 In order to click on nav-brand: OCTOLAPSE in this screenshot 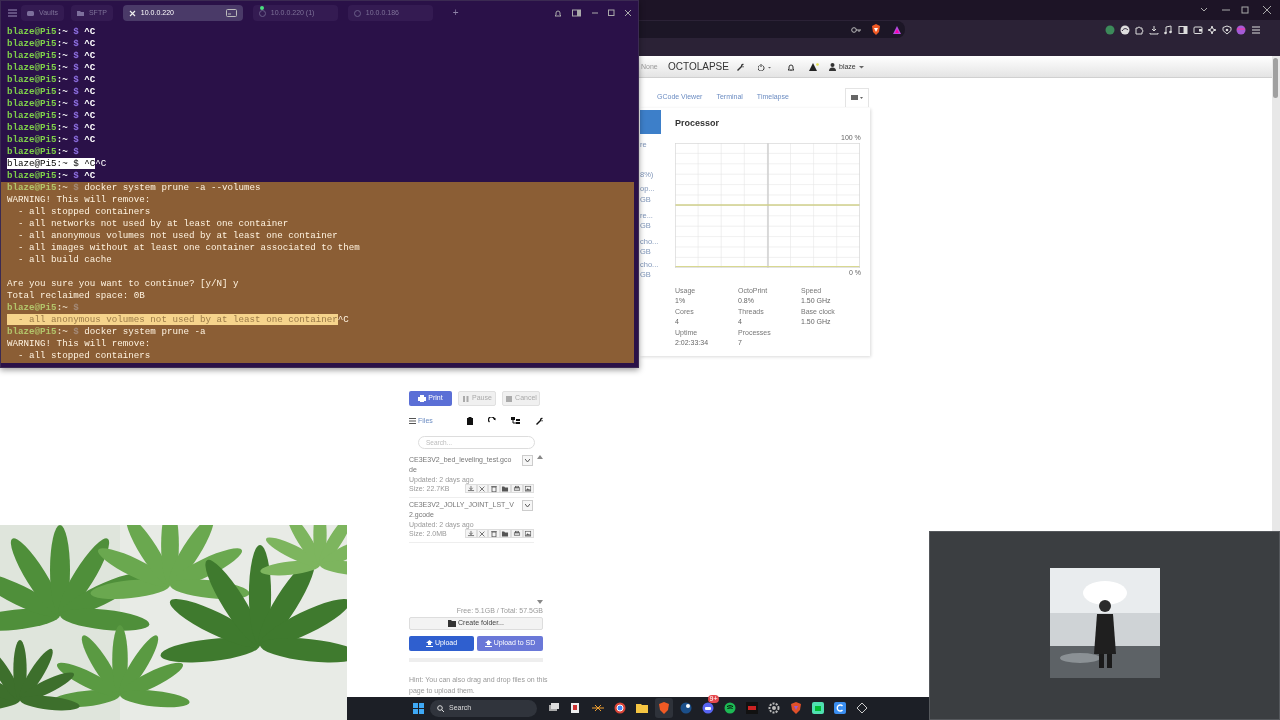, I will do `click(698, 67)`.